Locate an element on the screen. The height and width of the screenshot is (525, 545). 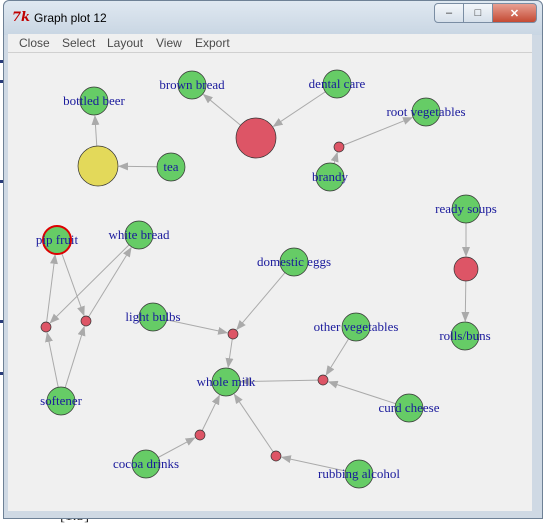
rule-node-r10 is located at coordinates (276, 456).